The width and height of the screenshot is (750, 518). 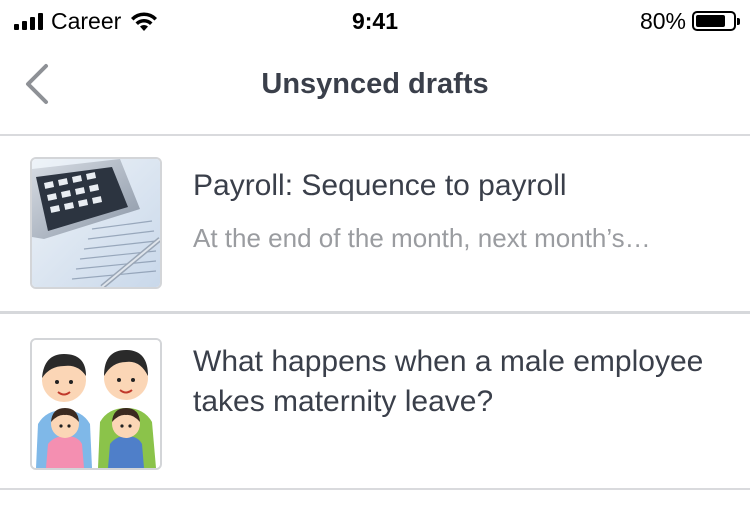 I want to click on battery-level-fill, so click(x=710, y=21).